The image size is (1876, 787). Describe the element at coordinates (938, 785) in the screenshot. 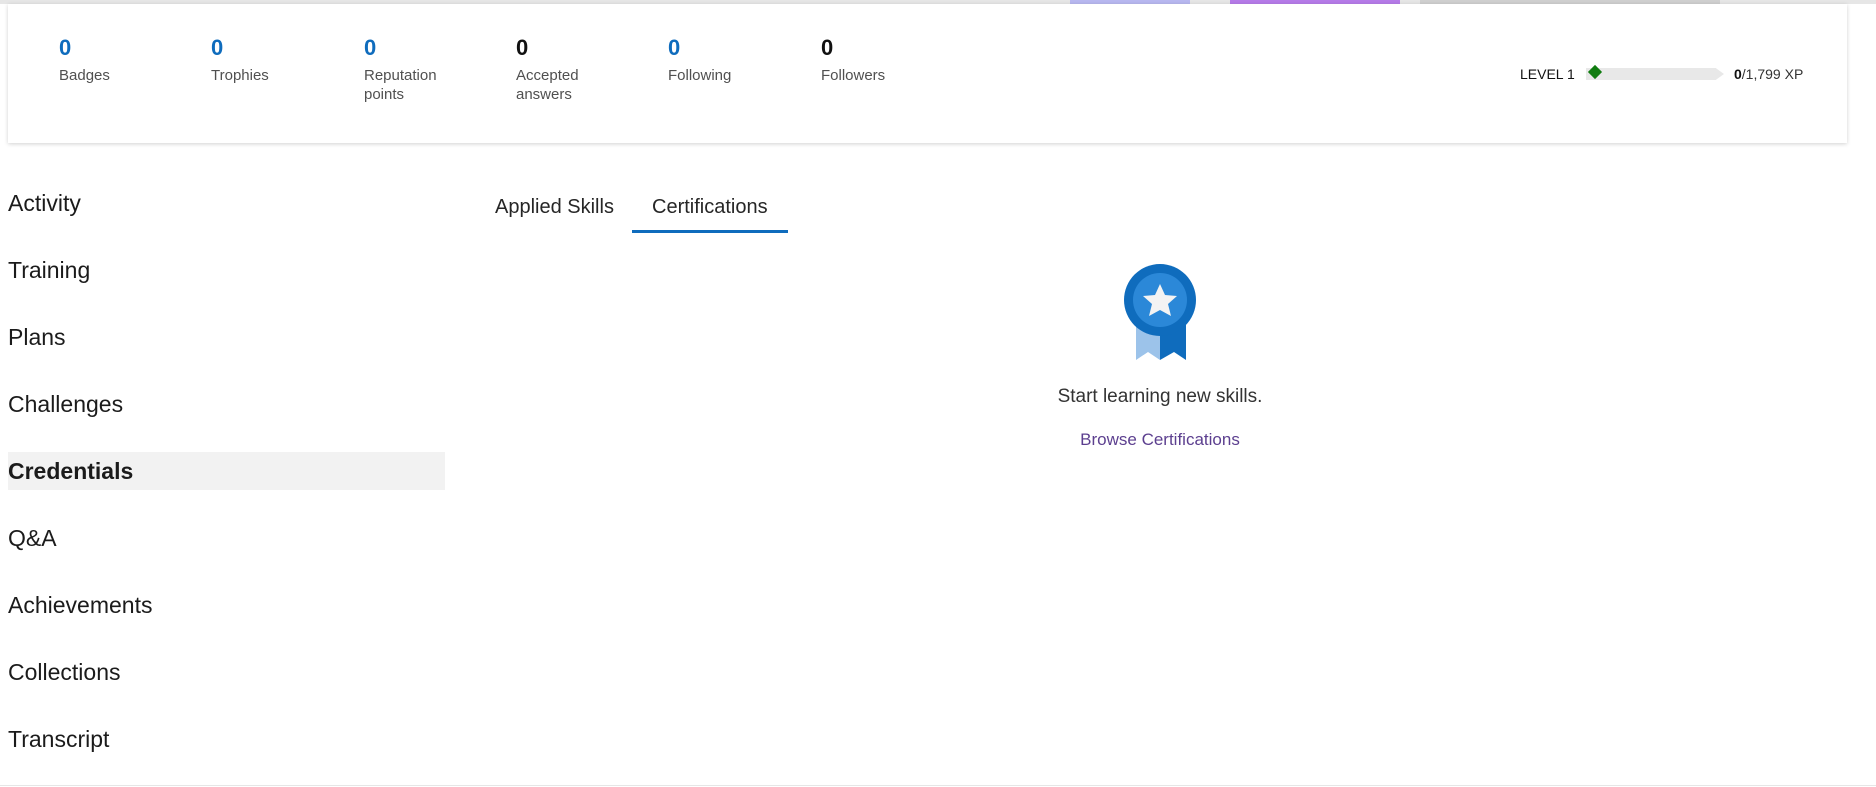

I see `divider` at that location.